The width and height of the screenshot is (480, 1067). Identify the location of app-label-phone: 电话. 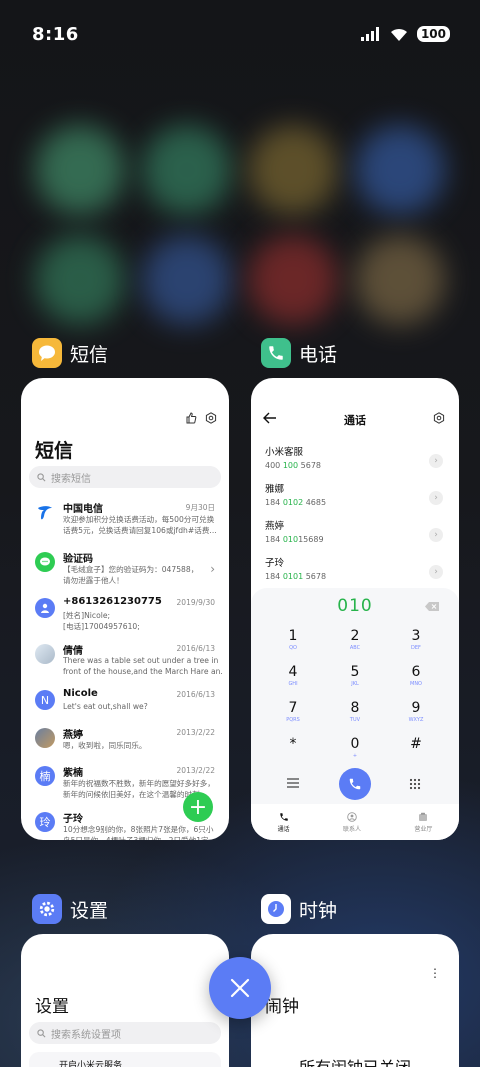
(299, 353).